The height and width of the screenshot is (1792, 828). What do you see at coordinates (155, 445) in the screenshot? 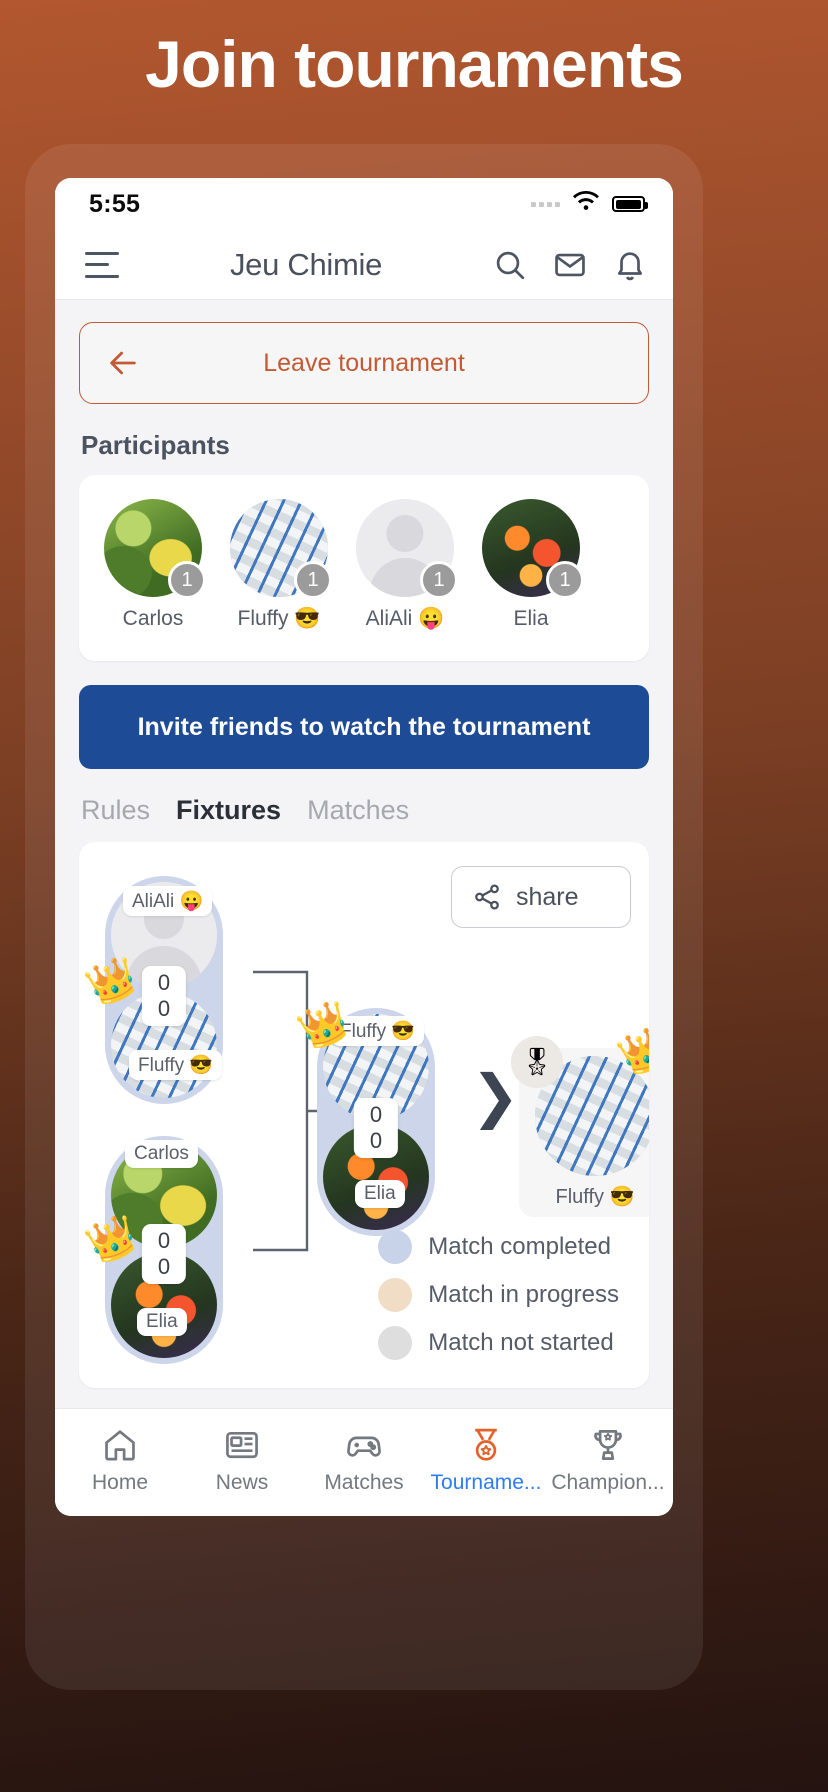
I see `participants-heading: Participants` at bounding box center [155, 445].